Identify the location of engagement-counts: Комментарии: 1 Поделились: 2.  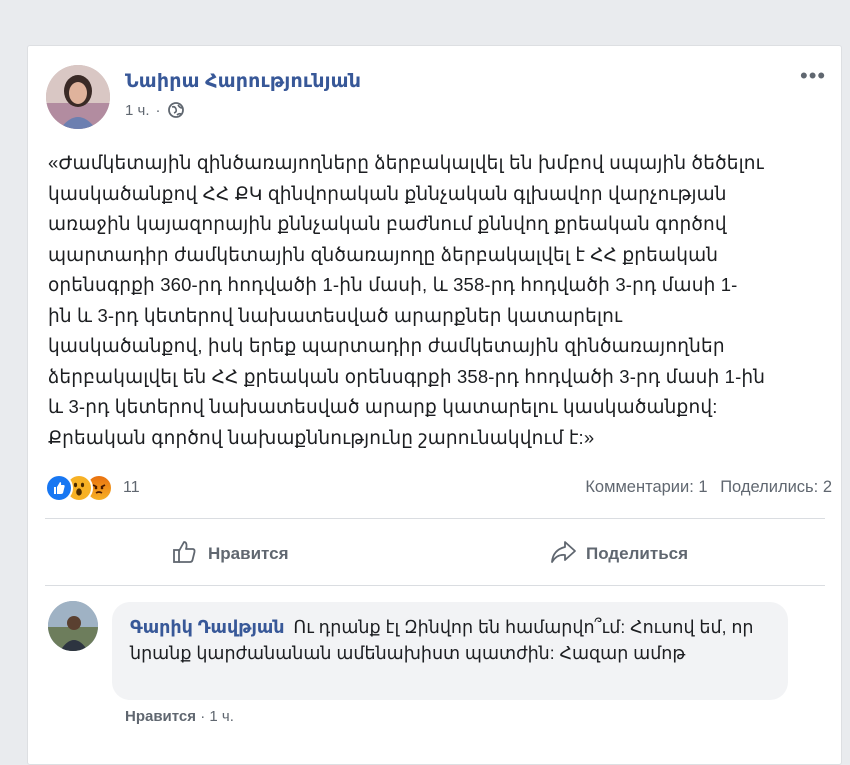
(704, 487).